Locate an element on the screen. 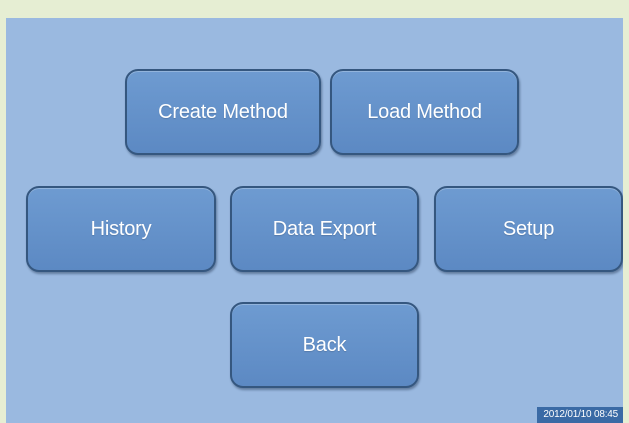 The image size is (629, 423). history-label: History is located at coordinates (121, 228).